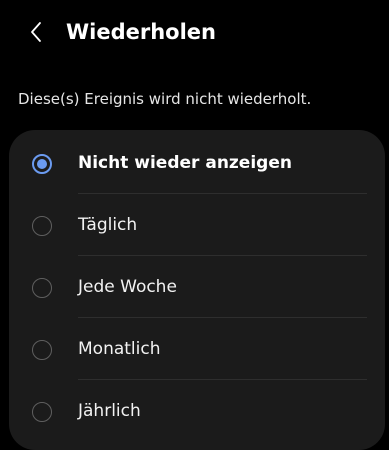 This screenshot has width=389, height=450. I want to click on app-bar: Wiederholen, so click(194, 32).